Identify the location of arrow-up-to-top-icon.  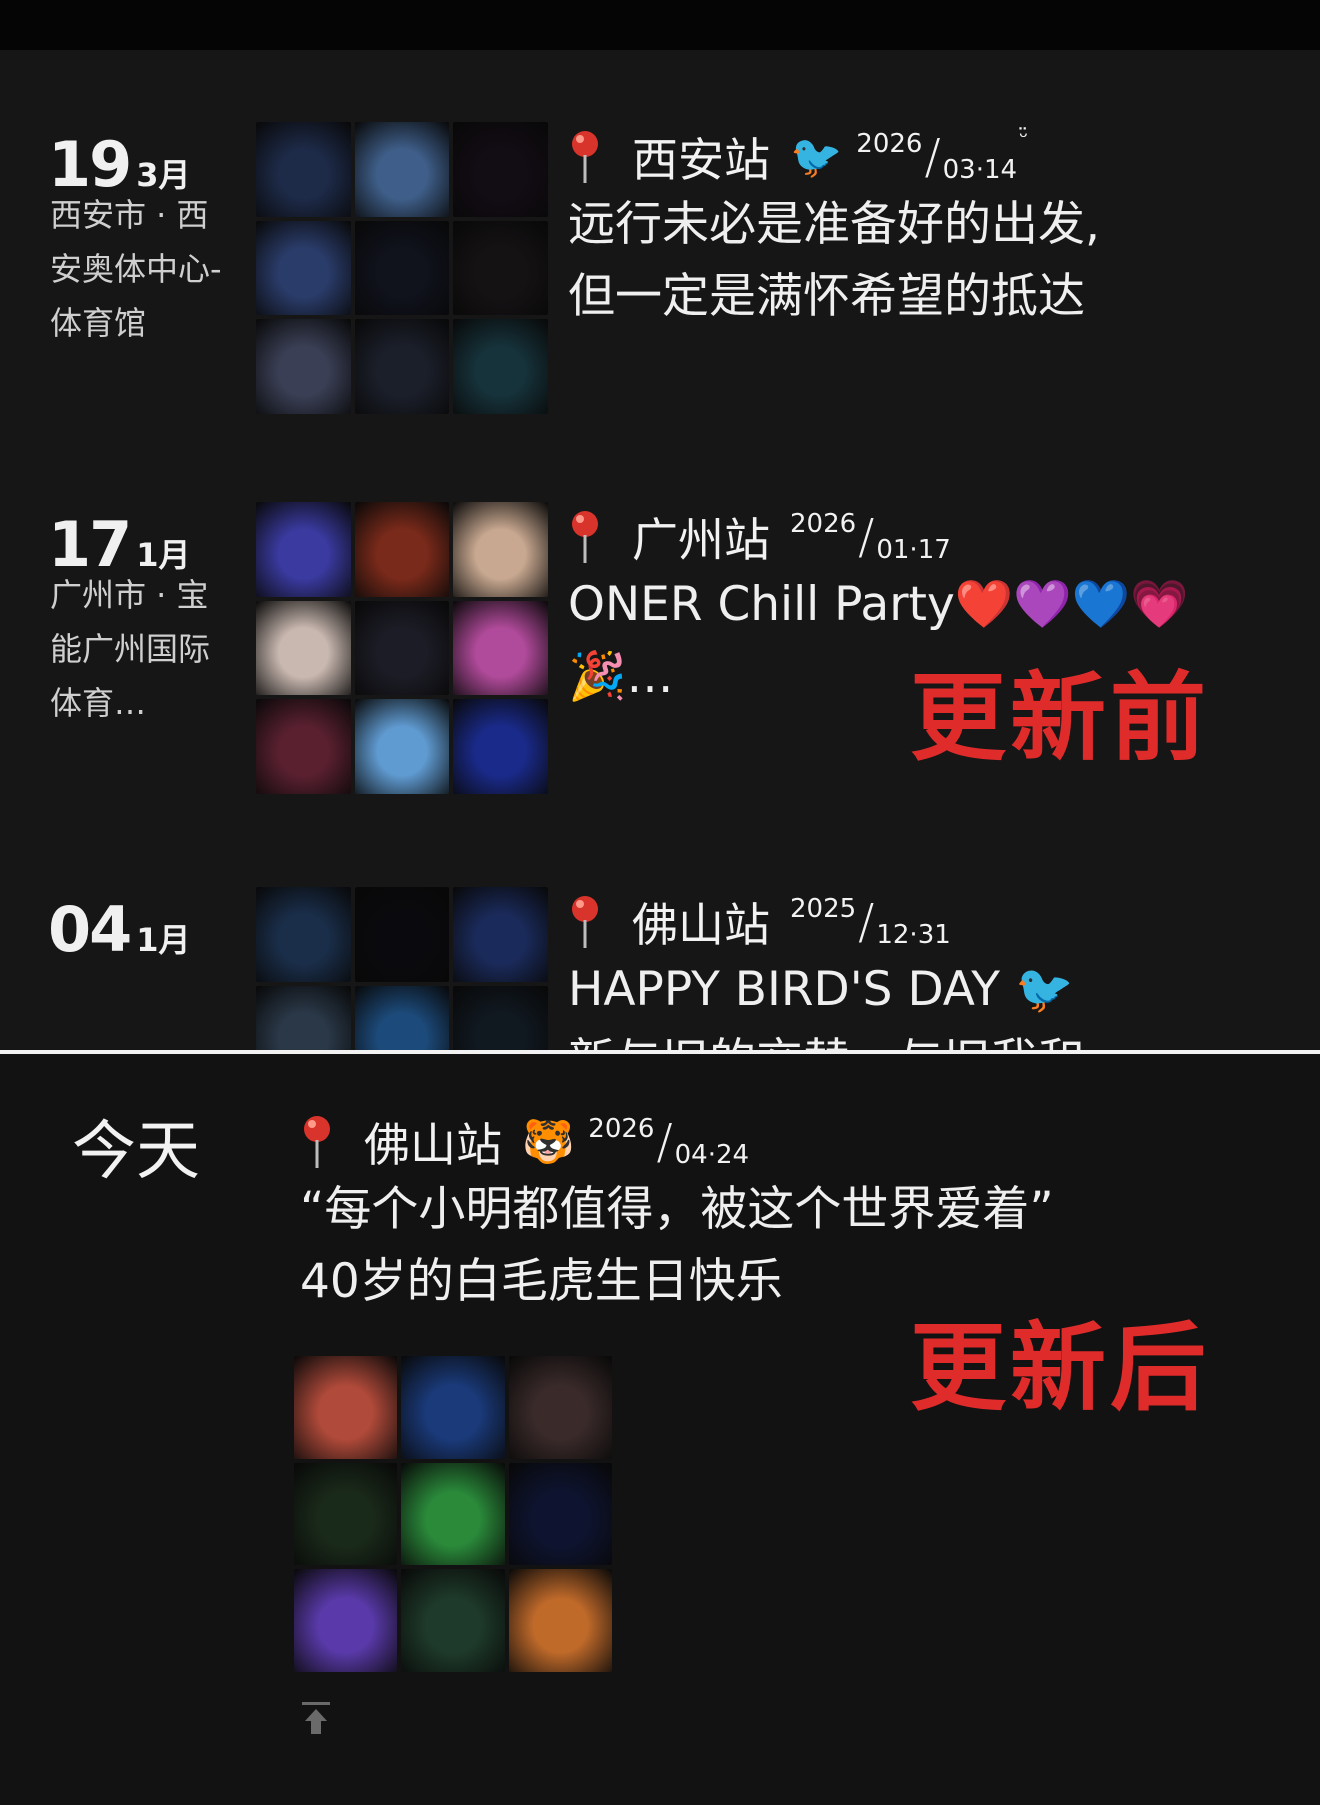
(316, 1718).